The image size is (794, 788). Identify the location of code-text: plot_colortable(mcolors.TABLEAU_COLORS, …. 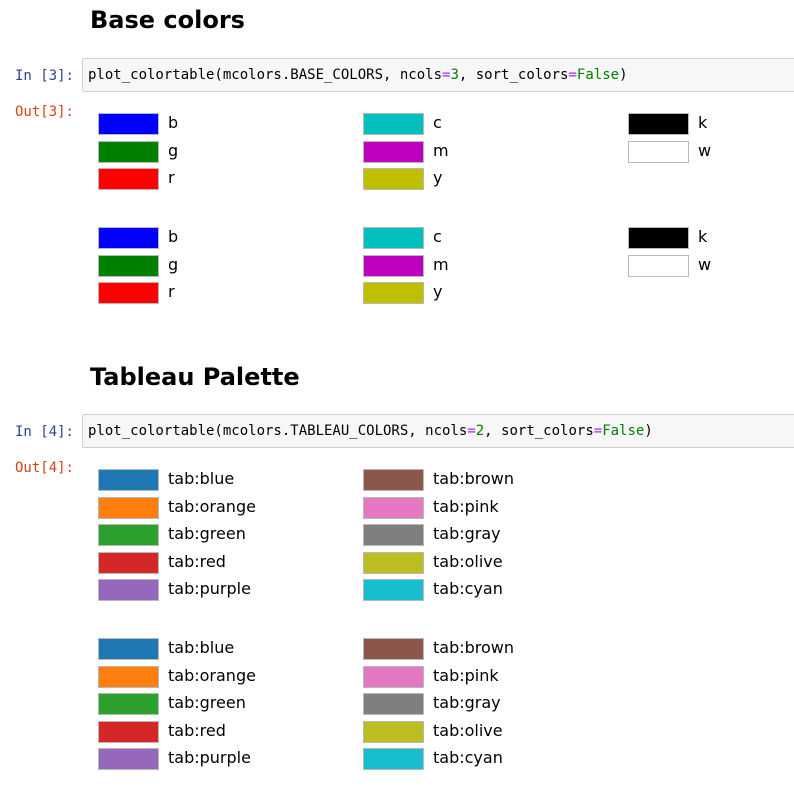
(278, 431).